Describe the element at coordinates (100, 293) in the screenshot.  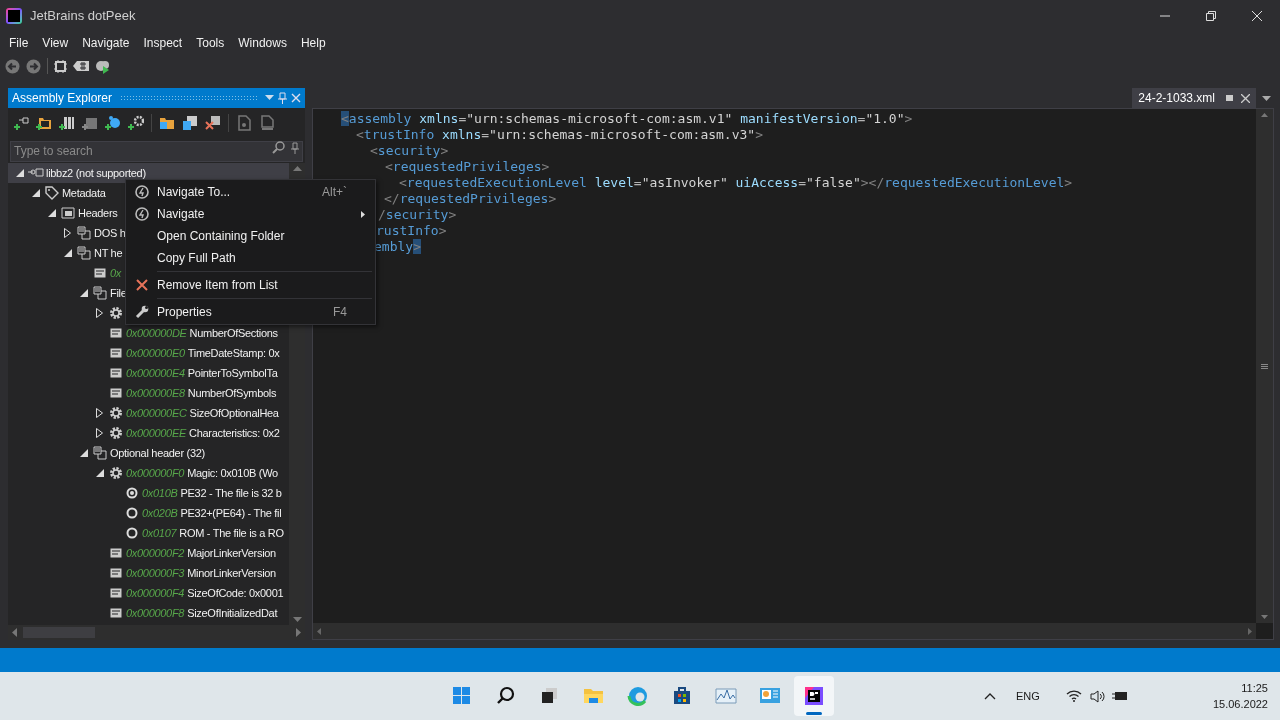
I see `document-icon` at that location.